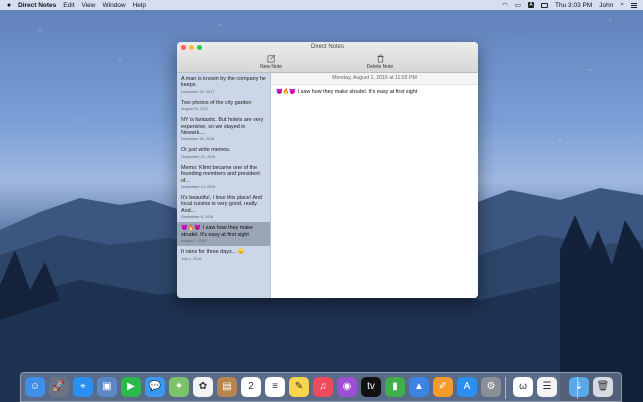 This screenshot has width=643, height=402. Describe the element at coordinates (198, 187) in the screenshot. I see `note-date: September 13, 2016` at that location.